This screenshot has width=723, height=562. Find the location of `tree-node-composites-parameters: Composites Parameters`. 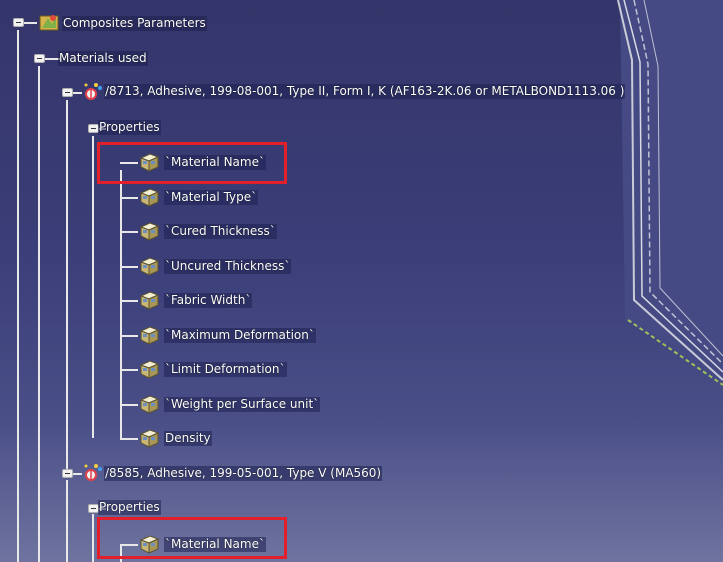

tree-node-composites-parameters: Composites Parameters is located at coordinates (134, 23).